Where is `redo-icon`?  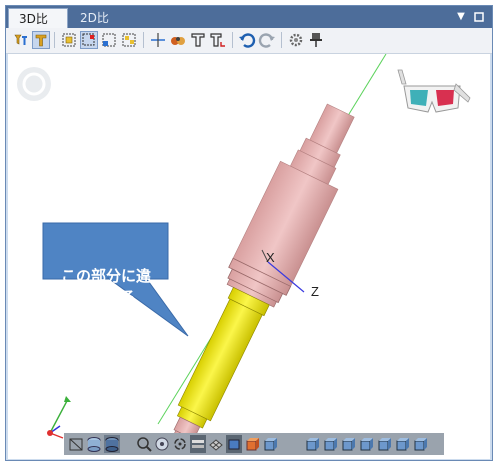 redo-icon is located at coordinates (267, 40).